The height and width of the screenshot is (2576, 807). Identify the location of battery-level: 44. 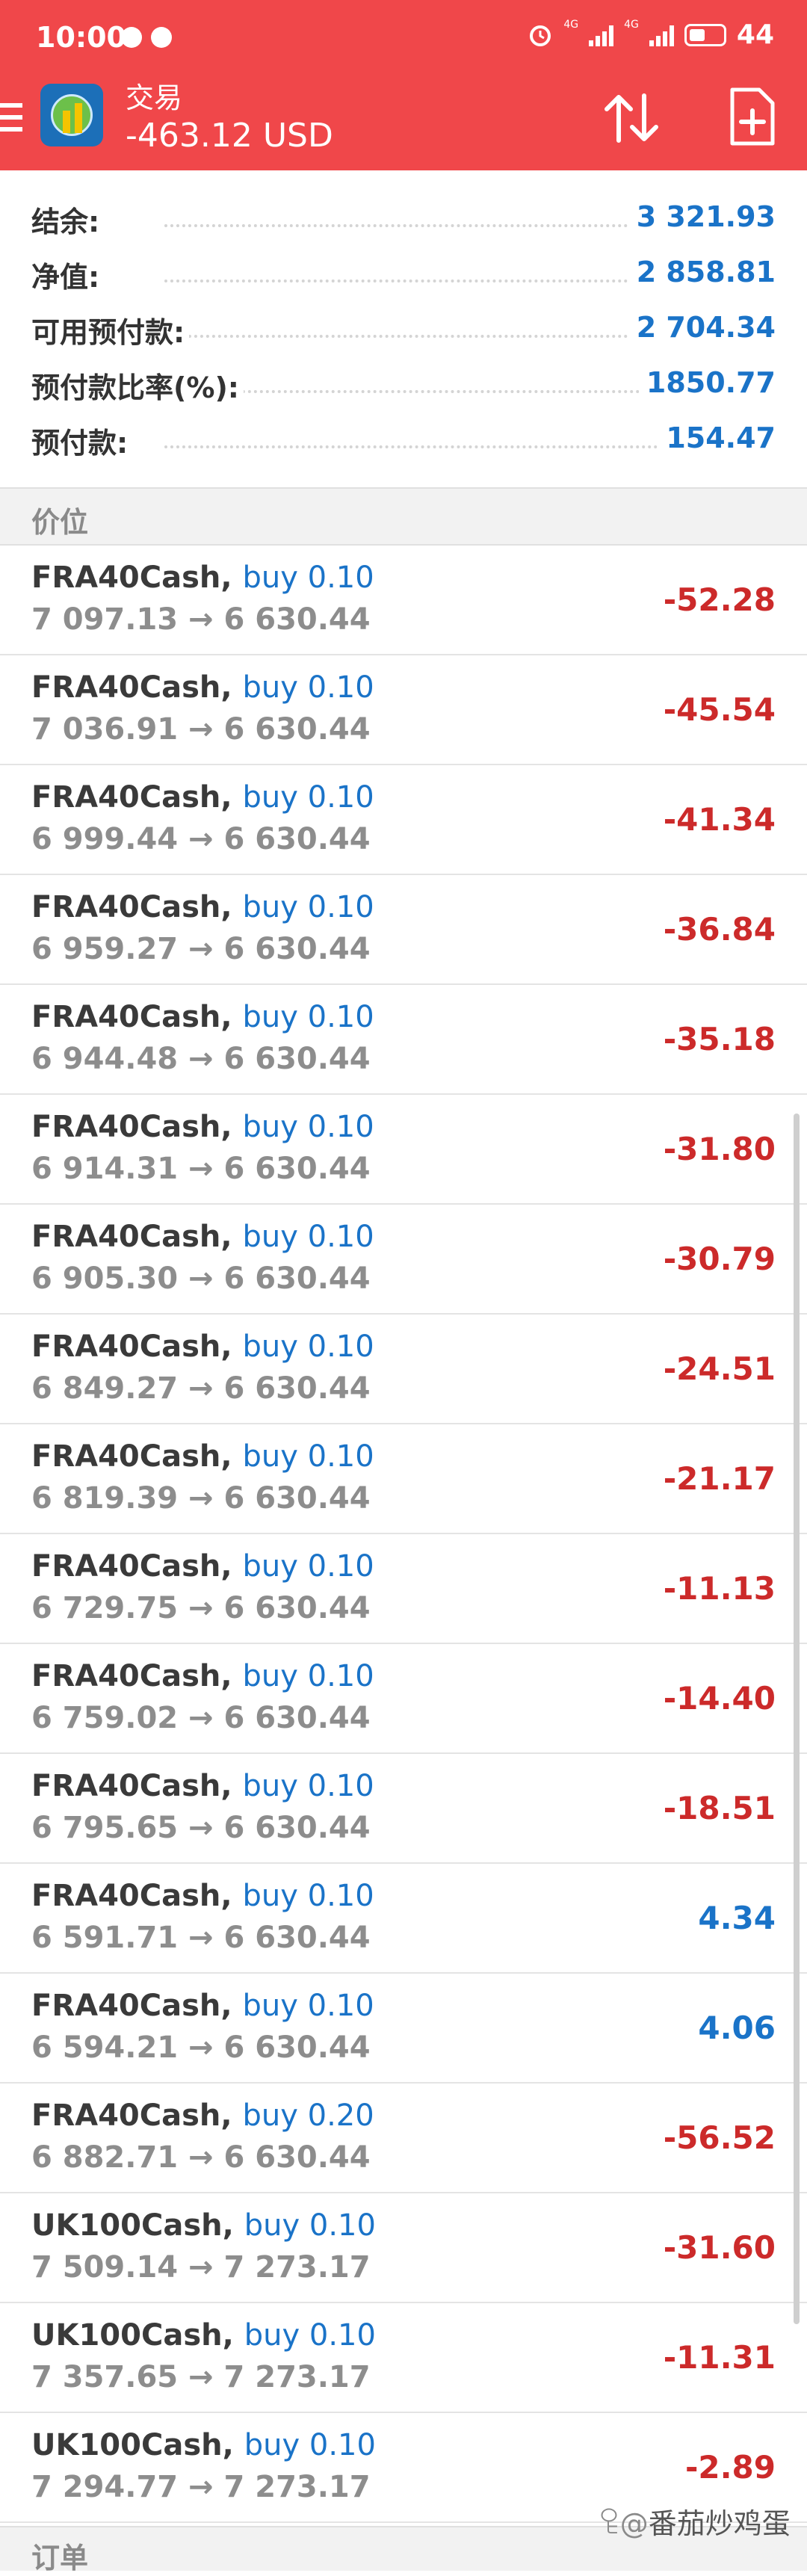
(755, 34).